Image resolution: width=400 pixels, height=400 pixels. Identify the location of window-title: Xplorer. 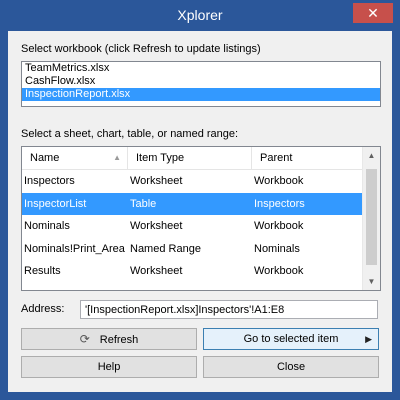
(200, 15).